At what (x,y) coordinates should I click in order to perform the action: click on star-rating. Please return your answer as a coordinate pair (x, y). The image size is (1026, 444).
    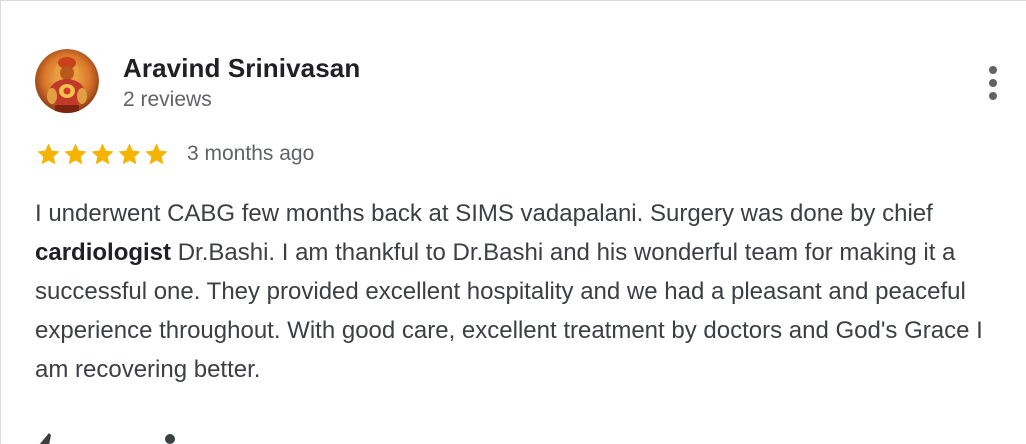
    Looking at the image, I should click on (102, 154).